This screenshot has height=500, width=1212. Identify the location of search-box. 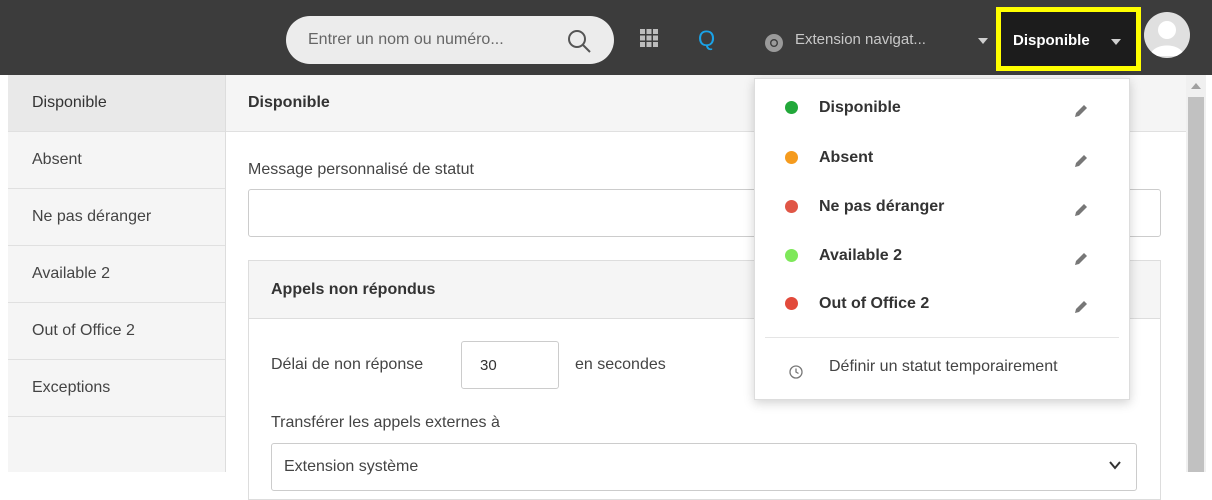
(450, 40).